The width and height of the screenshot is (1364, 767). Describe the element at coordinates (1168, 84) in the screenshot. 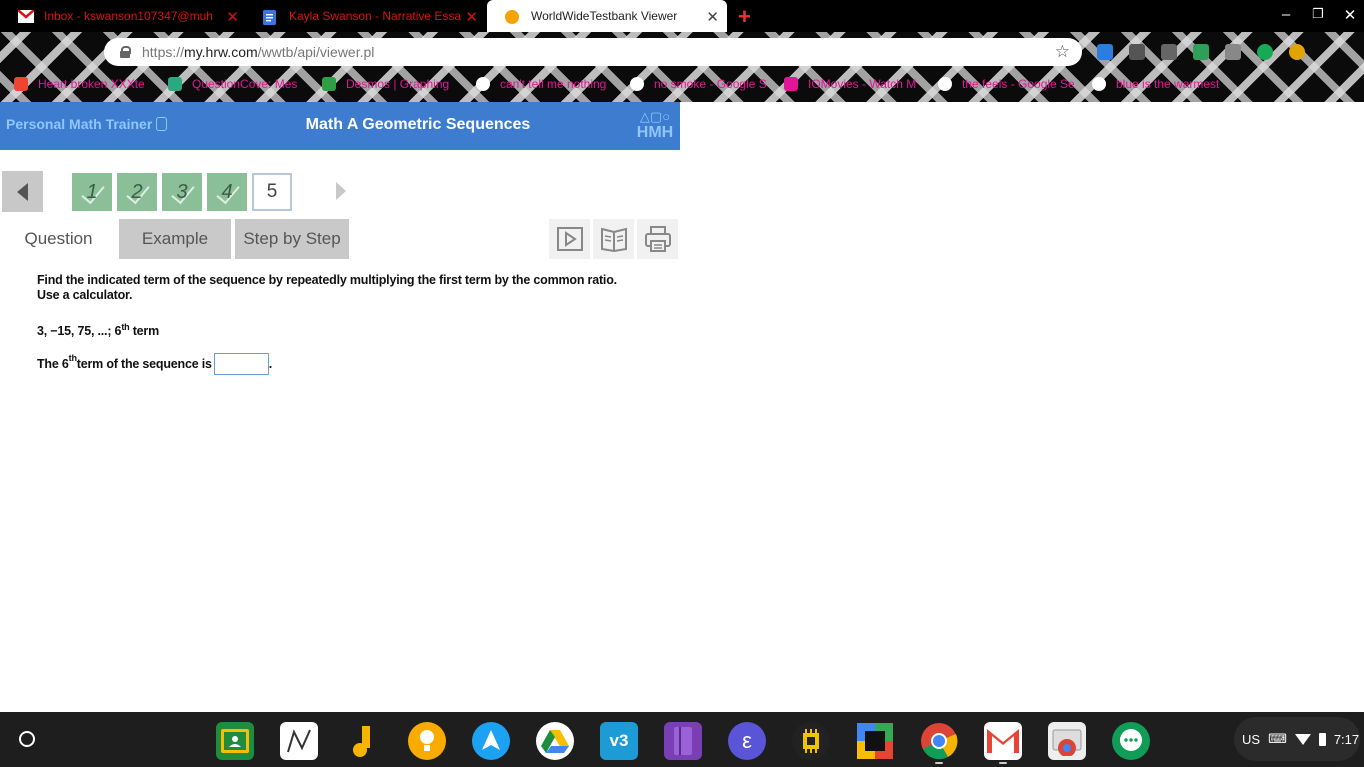

I see `bookmark-label: blue is the warmest` at that location.